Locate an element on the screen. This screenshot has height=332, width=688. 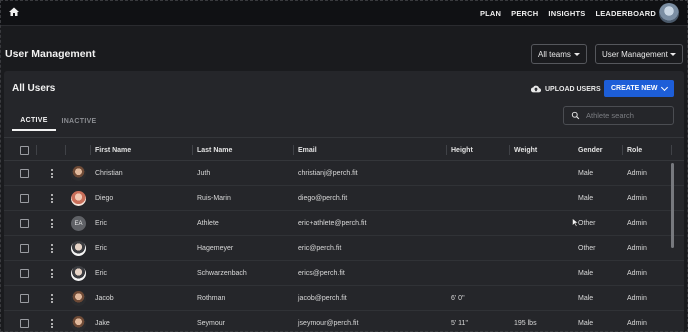
header-role: Role is located at coordinates (634, 150).